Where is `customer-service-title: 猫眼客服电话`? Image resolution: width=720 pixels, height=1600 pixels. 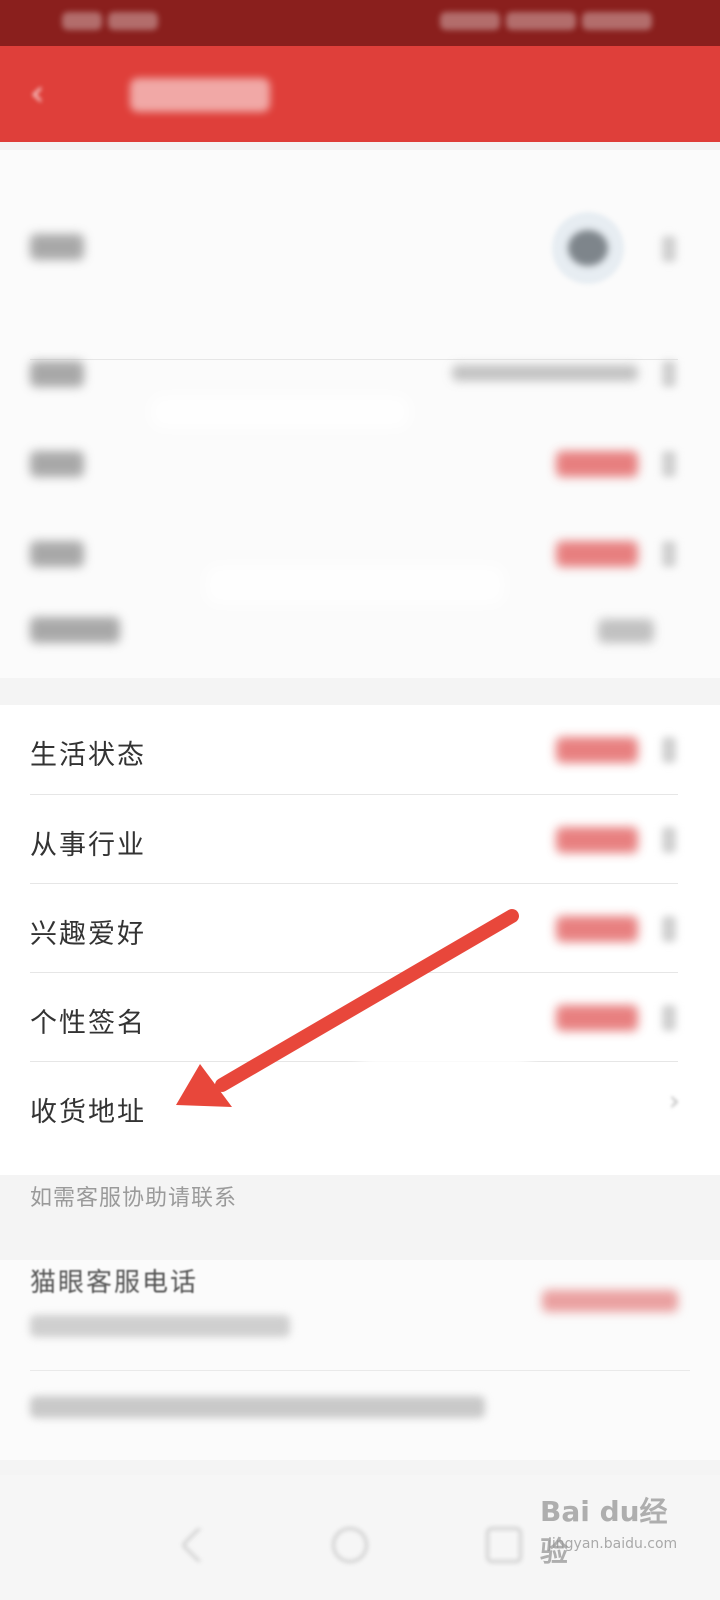 customer-service-title: 猫眼客服电话 is located at coordinates (114, 1283).